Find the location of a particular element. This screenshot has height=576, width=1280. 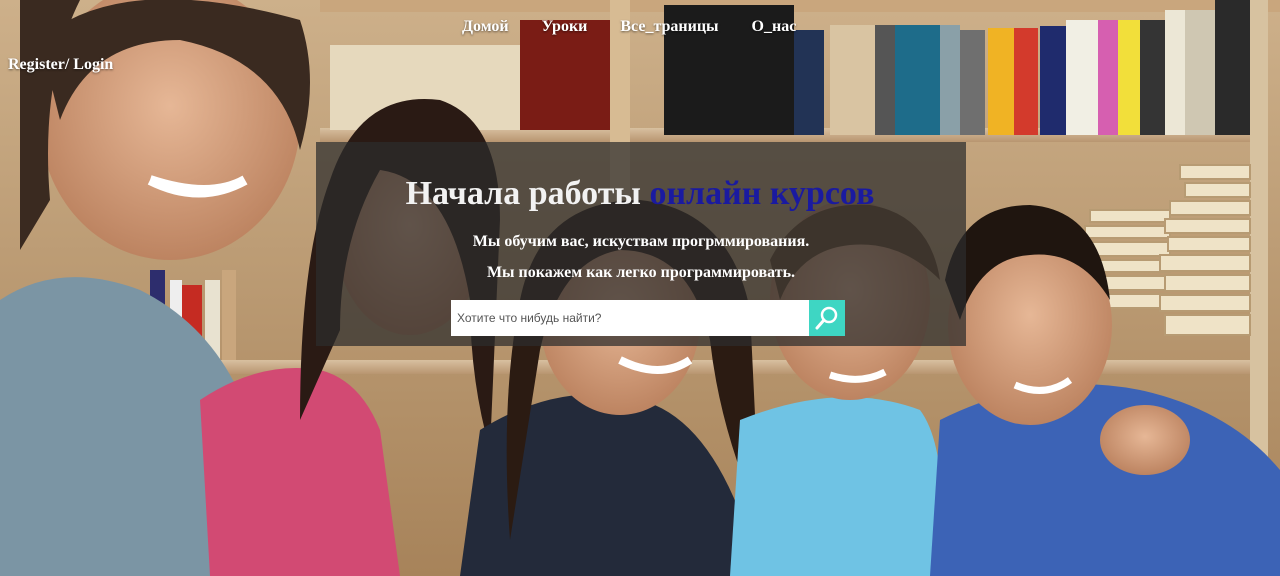

hero-subtitle-2: Мы покажем как легко программировать. is located at coordinates (641, 272).